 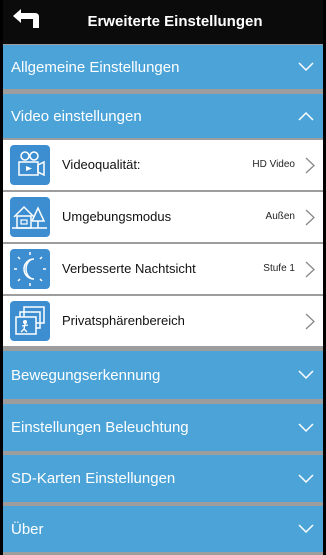 I want to click on section-label: SD-Karten Einstellungen, so click(x=93, y=478).